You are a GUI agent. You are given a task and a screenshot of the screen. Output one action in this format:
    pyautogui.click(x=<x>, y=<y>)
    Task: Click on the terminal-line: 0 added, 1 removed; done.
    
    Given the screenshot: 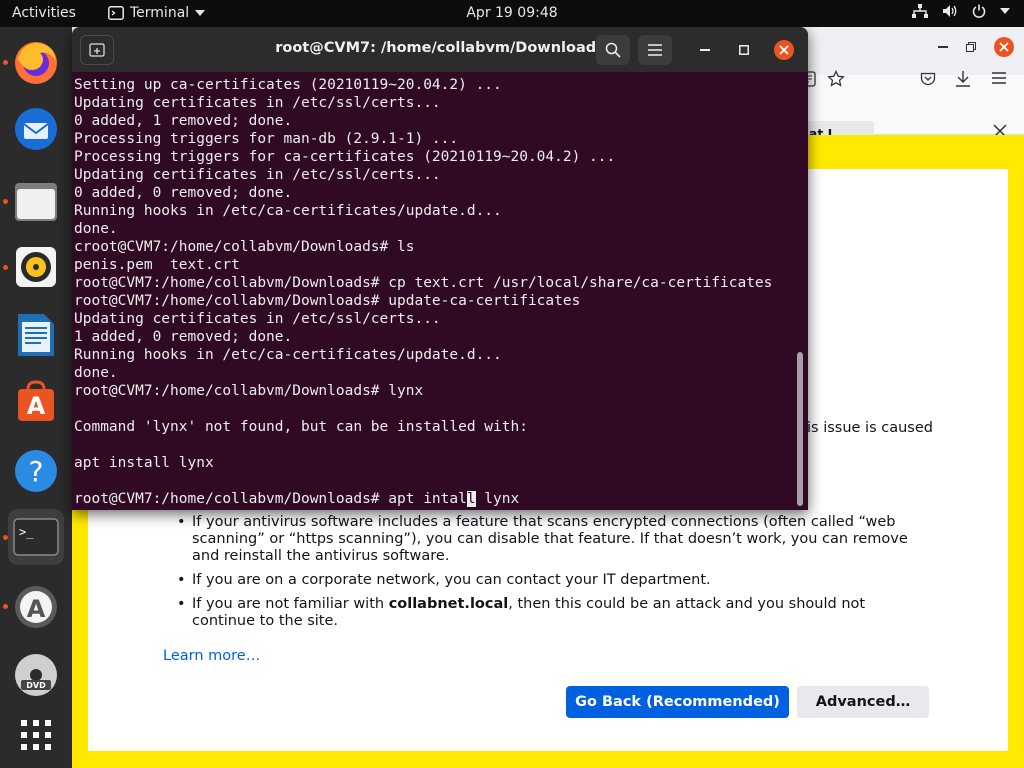 What is the action you would take?
    pyautogui.click(x=183, y=121)
    